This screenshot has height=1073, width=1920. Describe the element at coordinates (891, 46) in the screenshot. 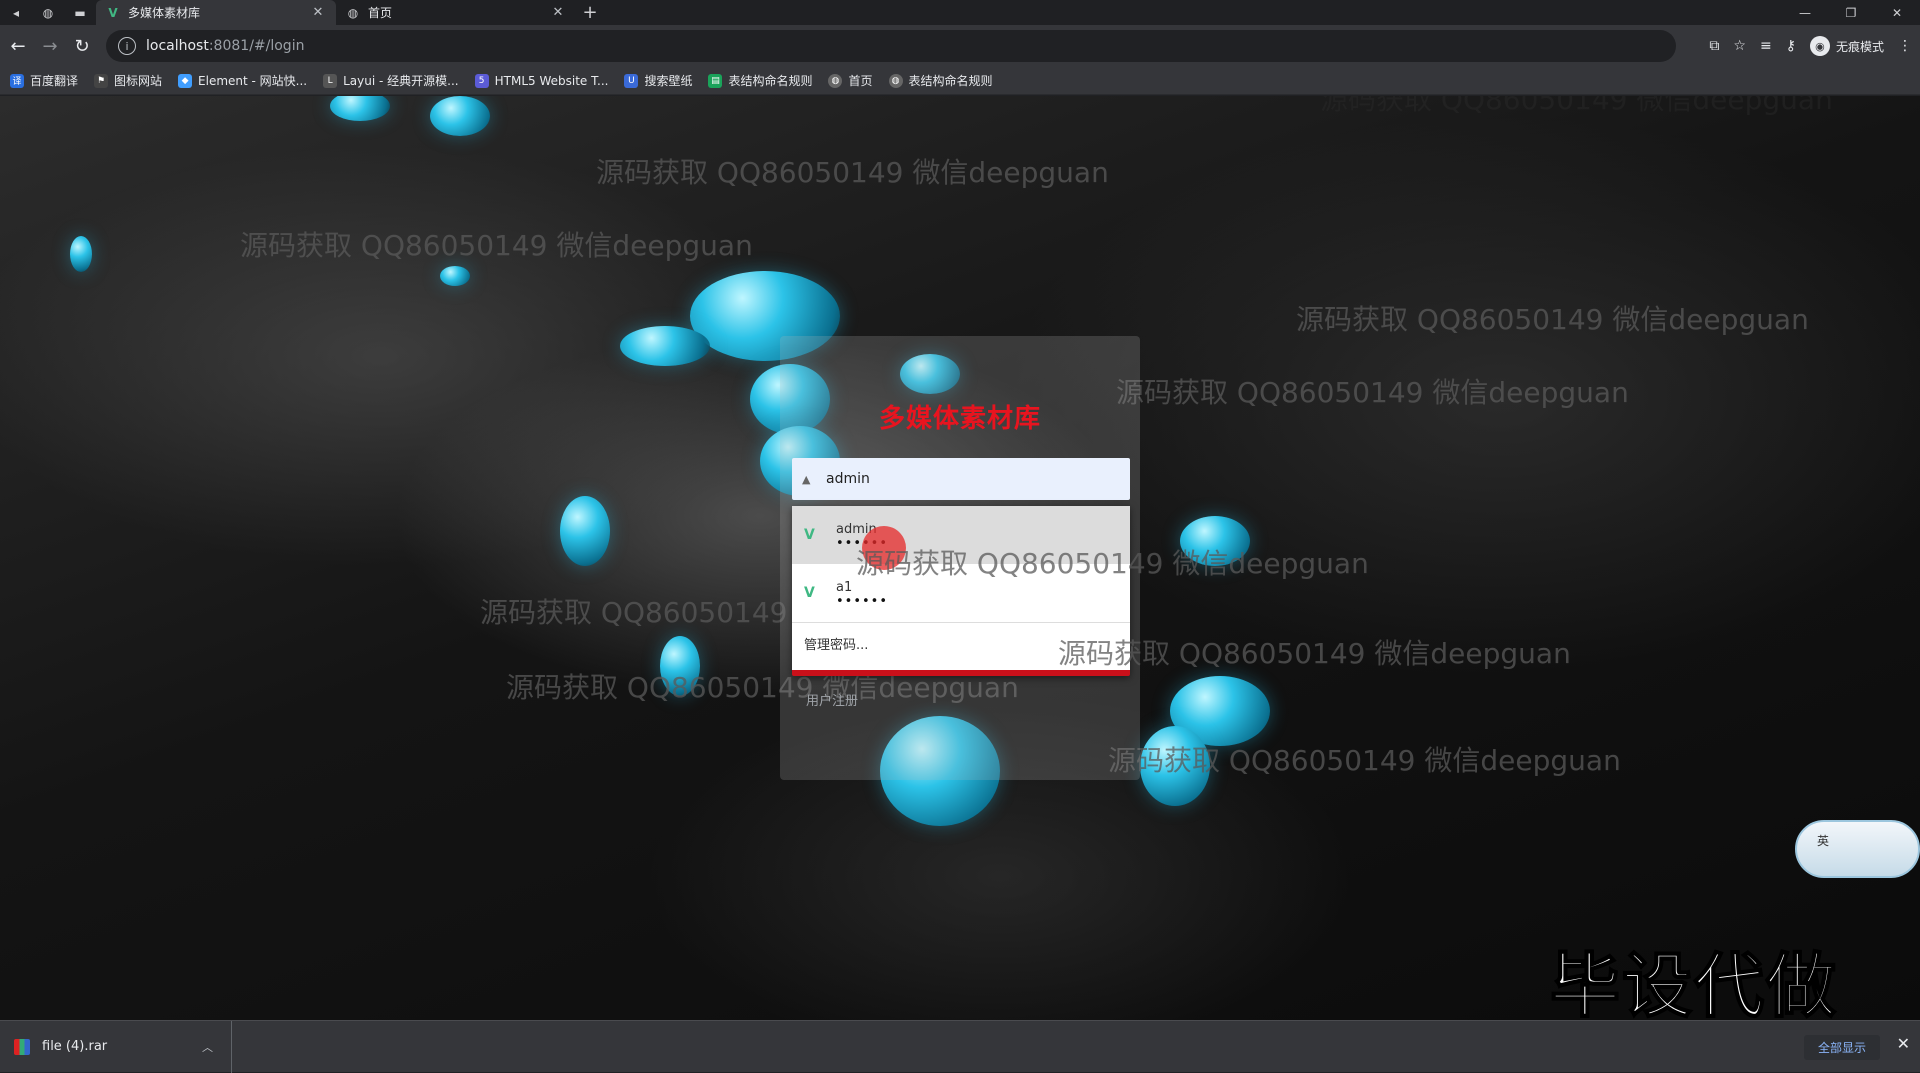

I see `address-bar: i localhost:8081/#/login` at that location.